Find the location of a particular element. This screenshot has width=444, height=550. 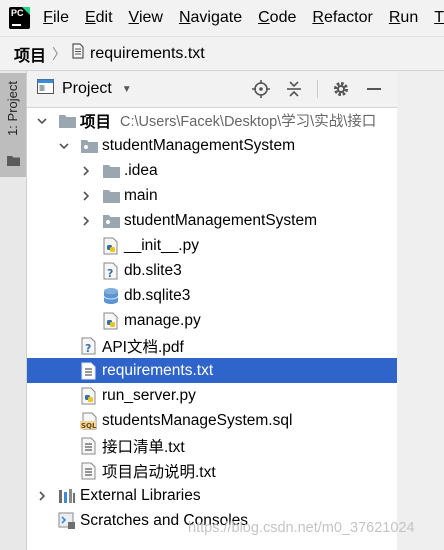

tree-item-label: manage.py is located at coordinates (162, 320).